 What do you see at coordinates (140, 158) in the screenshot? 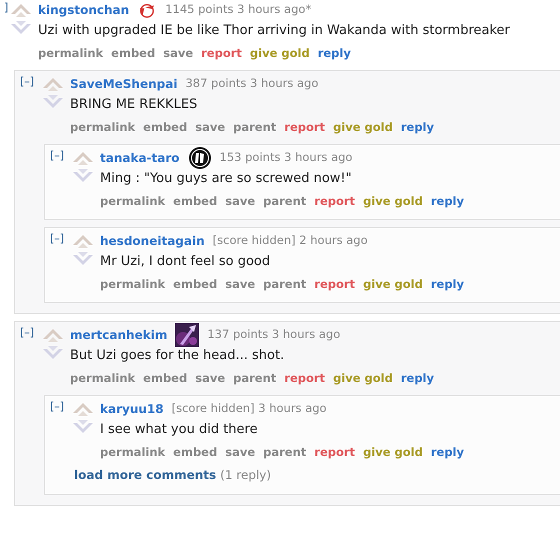
I see `username-link: tanaka-taro` at bounding box center [140, 158].